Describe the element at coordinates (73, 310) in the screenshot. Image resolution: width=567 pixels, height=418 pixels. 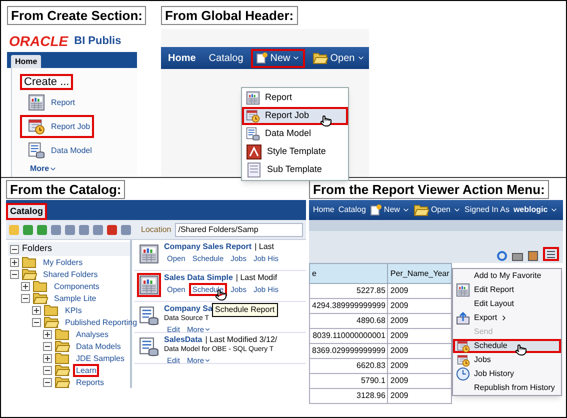
I see `folder-label: KPIs` at that location.